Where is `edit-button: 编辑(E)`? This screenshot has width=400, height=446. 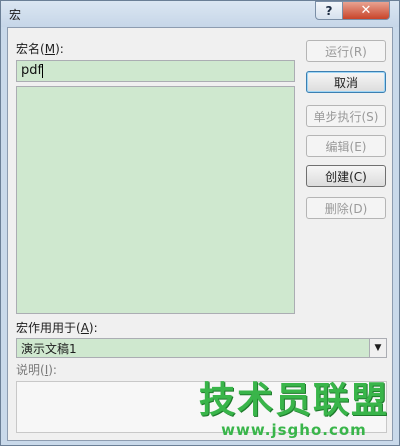
edit-button: 编辑(E) is located at coordinates (346, 146).